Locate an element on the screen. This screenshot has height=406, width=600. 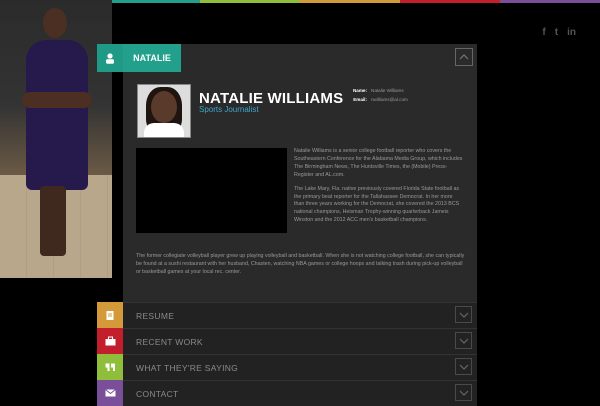
section-recent-work: RECENT WORK is located at coordinates (287, 341).